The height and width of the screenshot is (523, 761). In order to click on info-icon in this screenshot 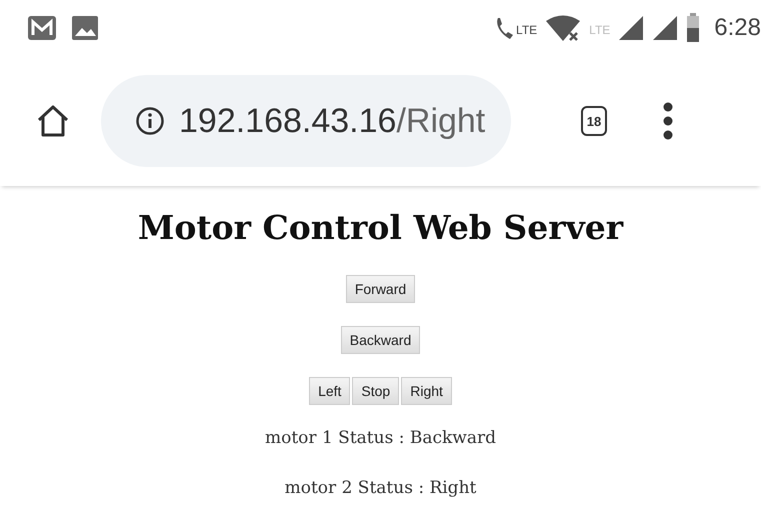, I will do `click(150, 121)`.